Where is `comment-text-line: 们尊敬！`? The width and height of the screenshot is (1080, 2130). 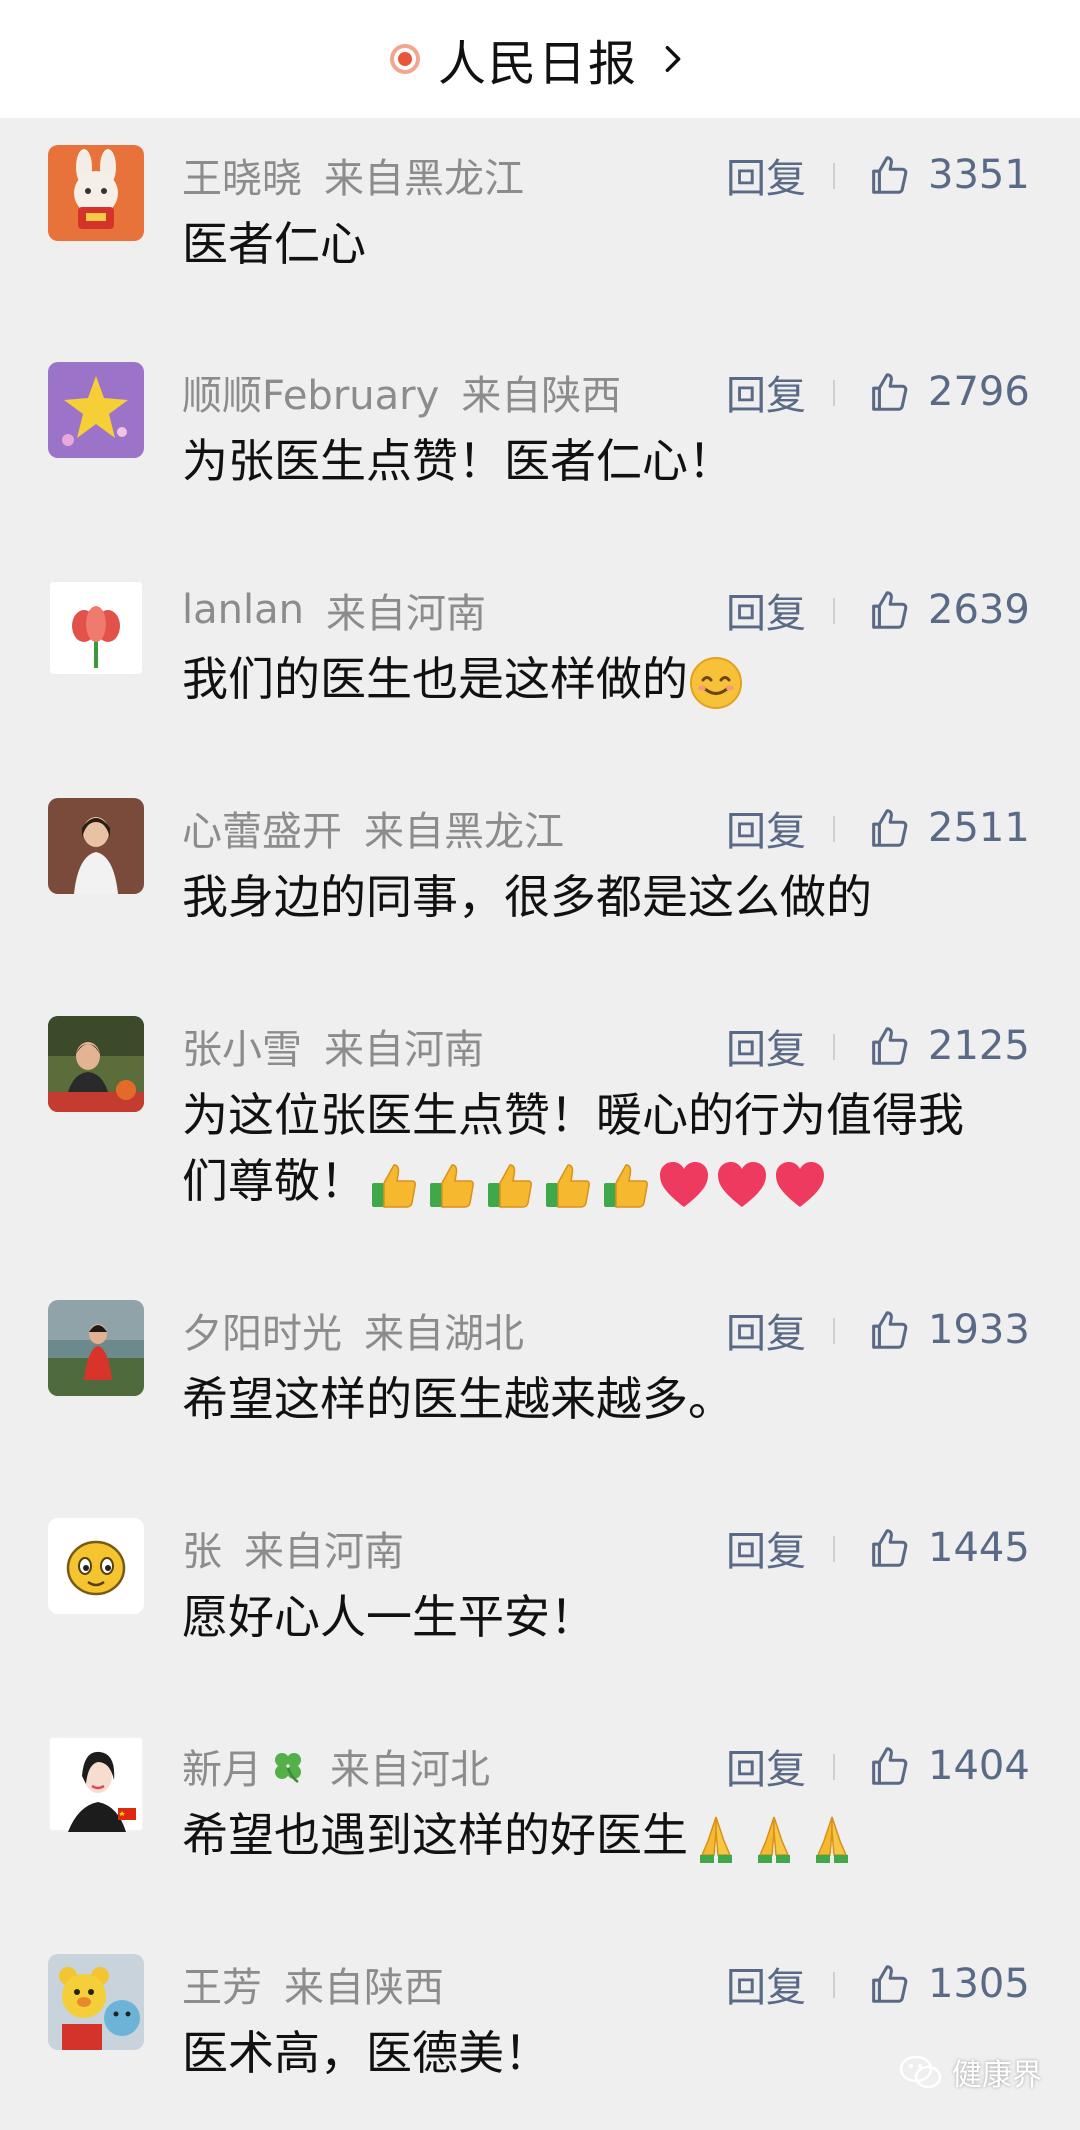
comment-text-line: 们尊敬！ is located at coordinates (274, 1181).